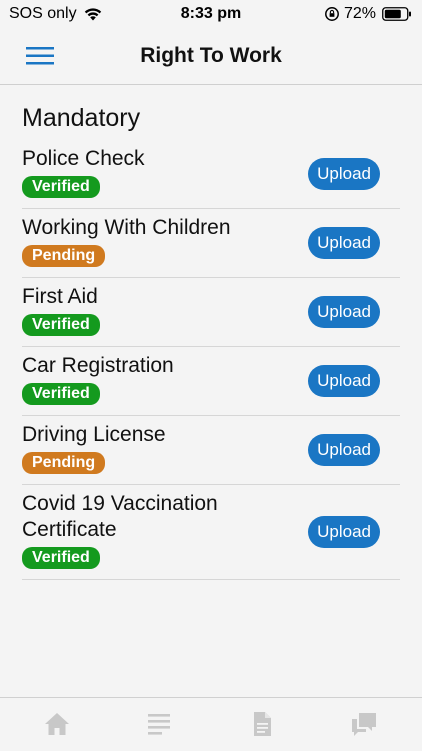 The image size is (422, 751). I want to click on page-title: Right To Work, so click(211, 55).